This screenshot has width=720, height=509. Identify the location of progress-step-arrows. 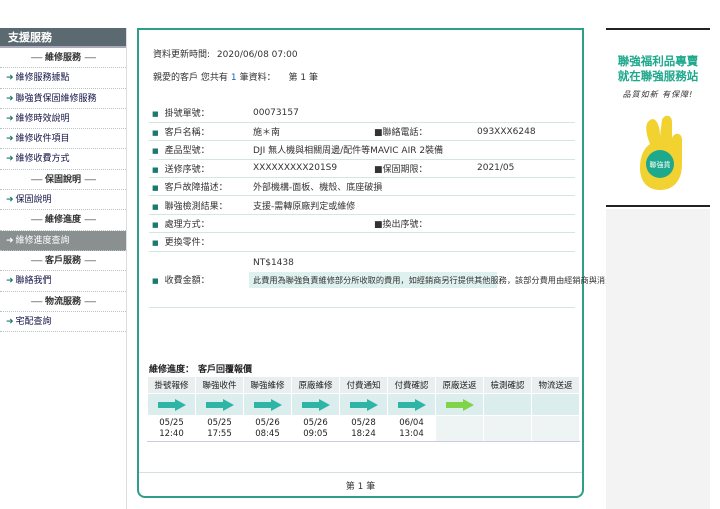
(363, 404).